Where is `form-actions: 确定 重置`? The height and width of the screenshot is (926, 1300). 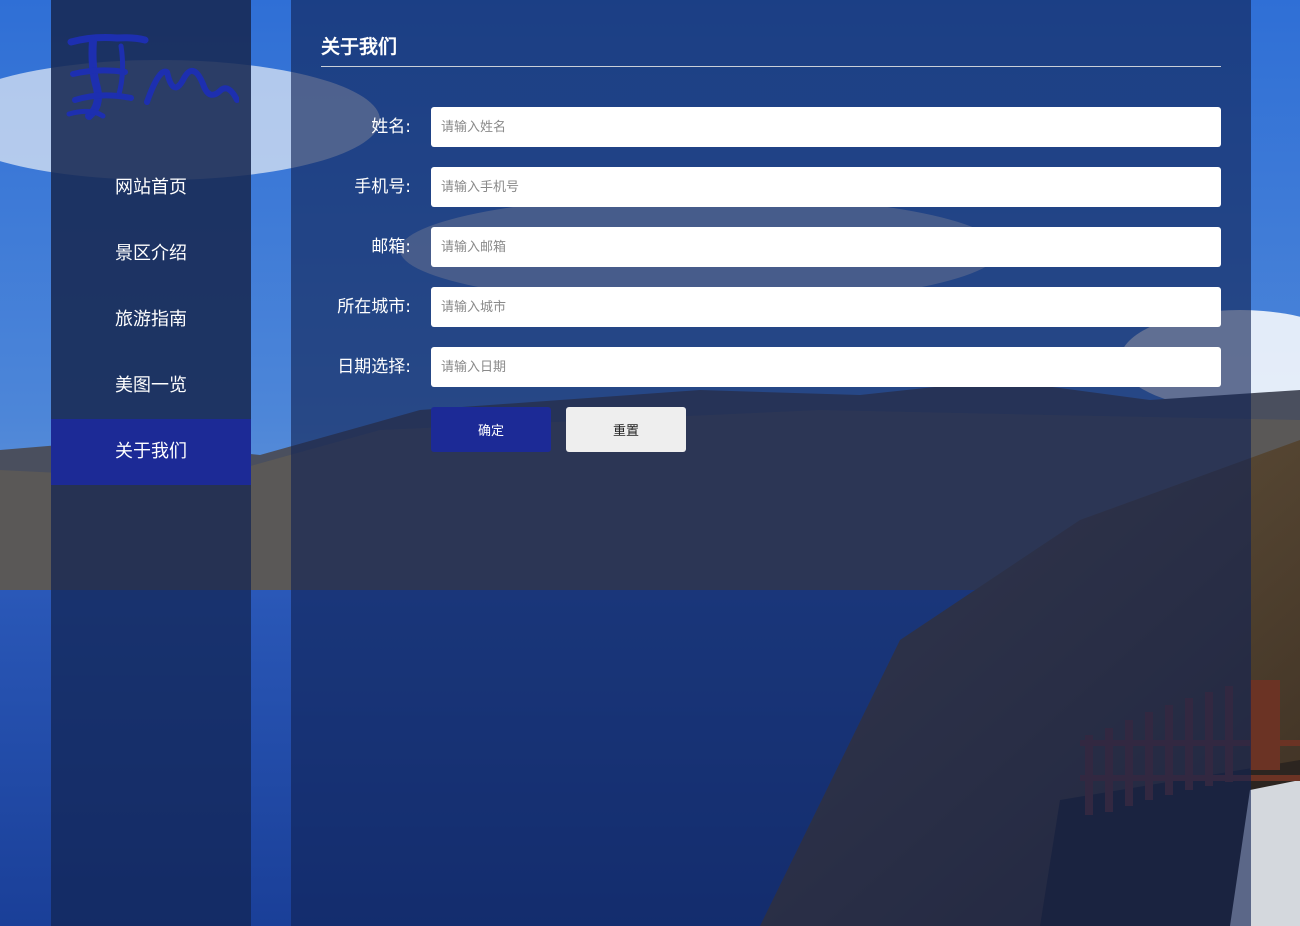
form-actions: 确定 重置 is located at coordinates (771, 429).